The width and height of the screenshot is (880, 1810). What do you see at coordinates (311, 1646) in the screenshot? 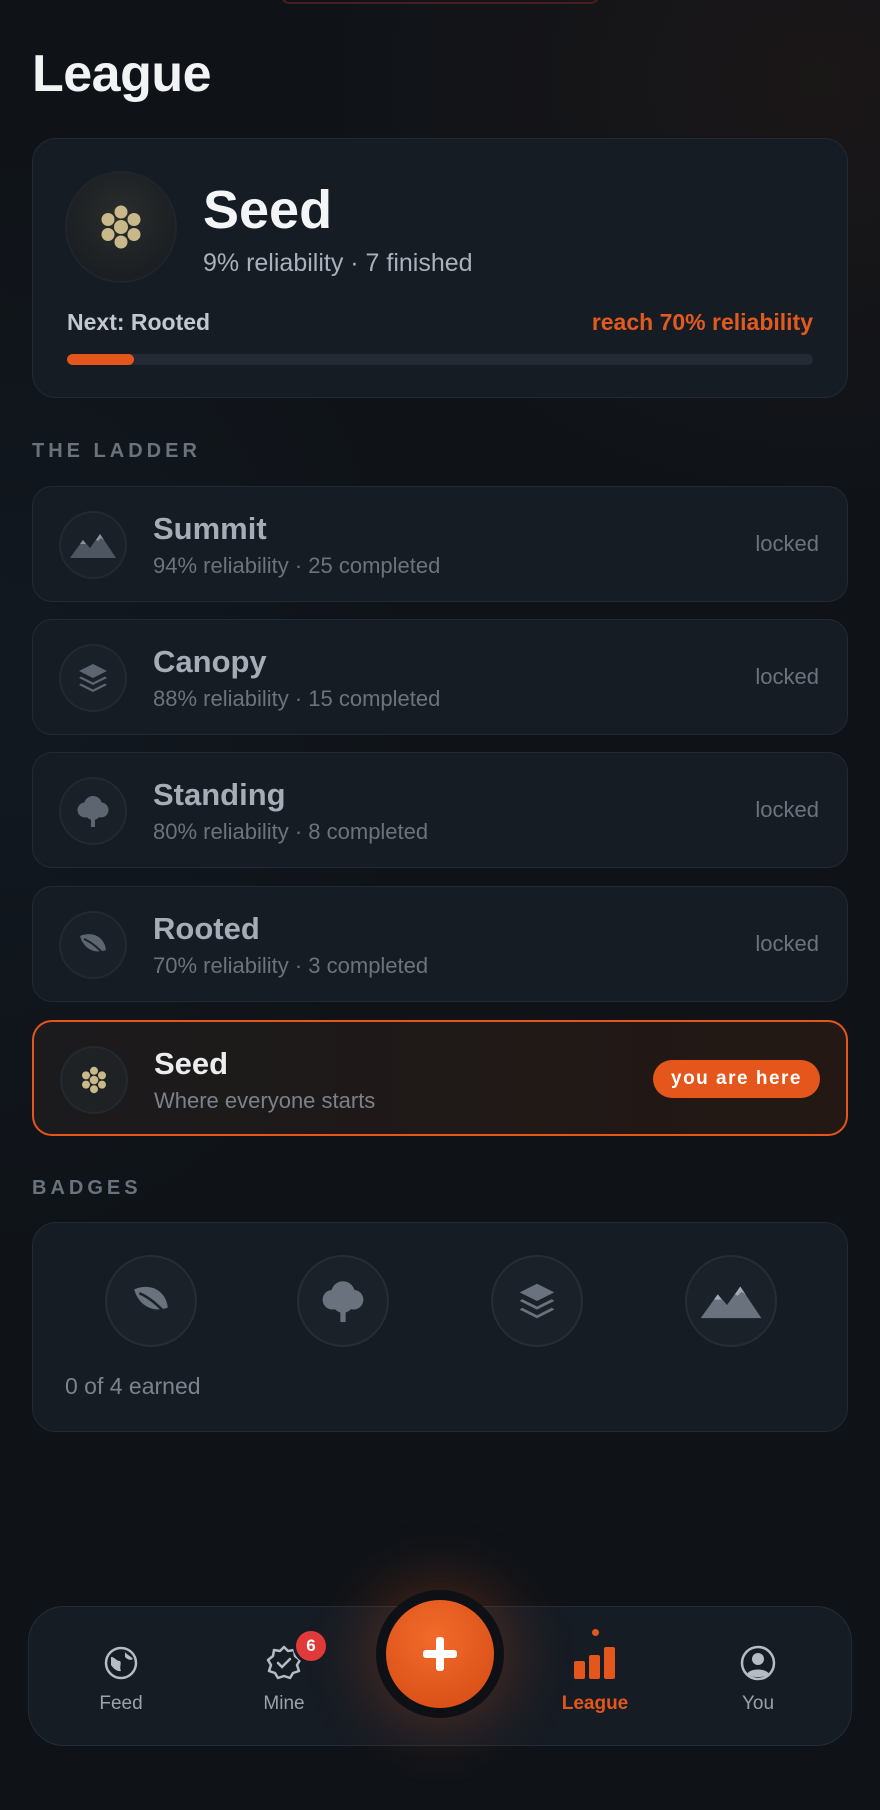
I see `notification-count-badge: 6` at bounding box center [311, 1646].